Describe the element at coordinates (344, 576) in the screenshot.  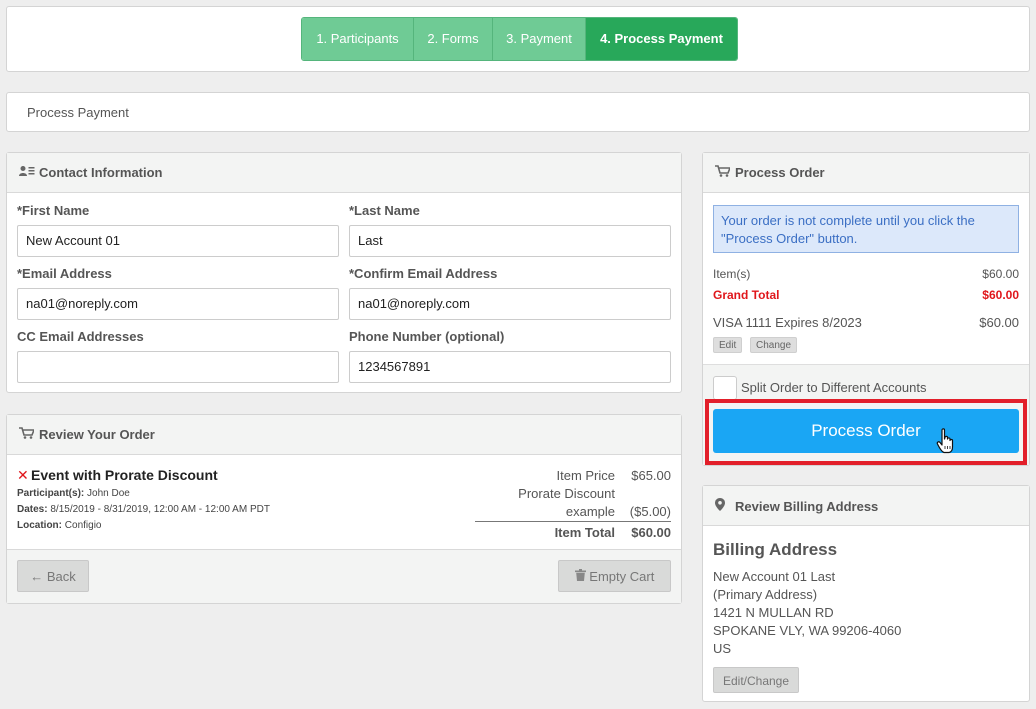
I see `review-footer: ← Back Empty Cart` at that location.